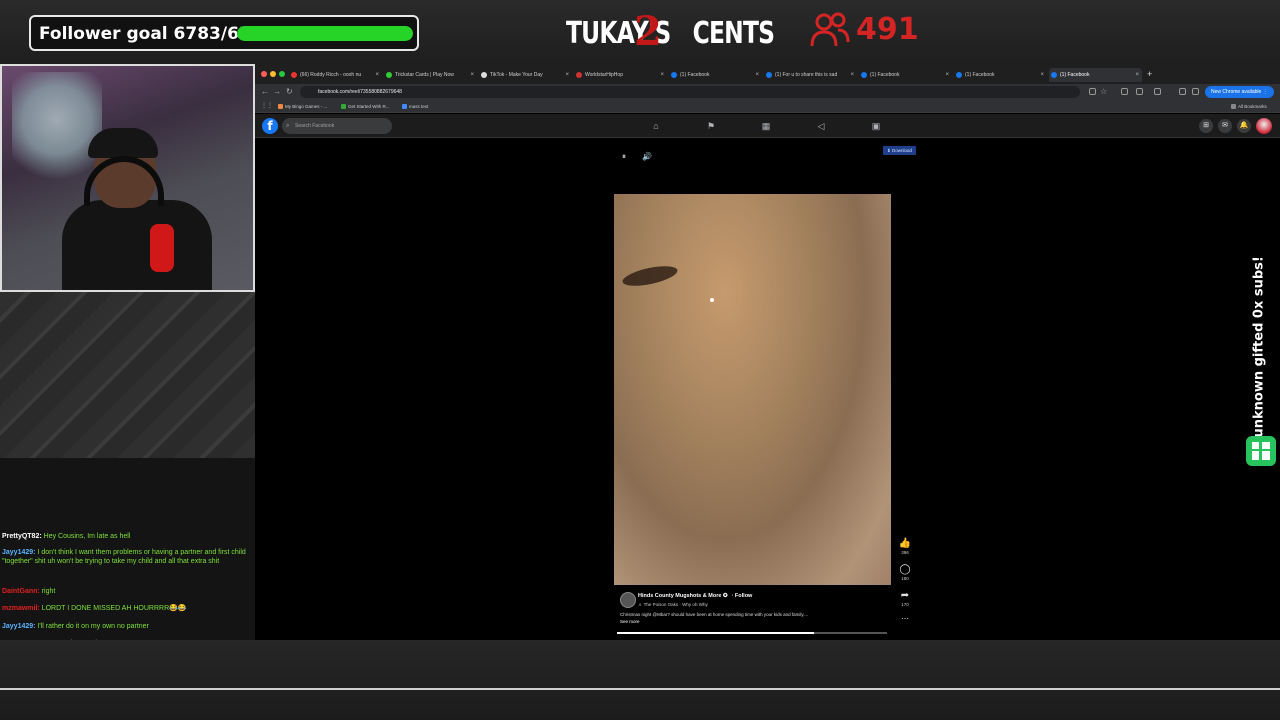 This screenshot has height=720, width=1280. What do you see at coordinates (630, 621) in the screenshot?
I see `see-more-link: See more` at bounding box center [630, 621].